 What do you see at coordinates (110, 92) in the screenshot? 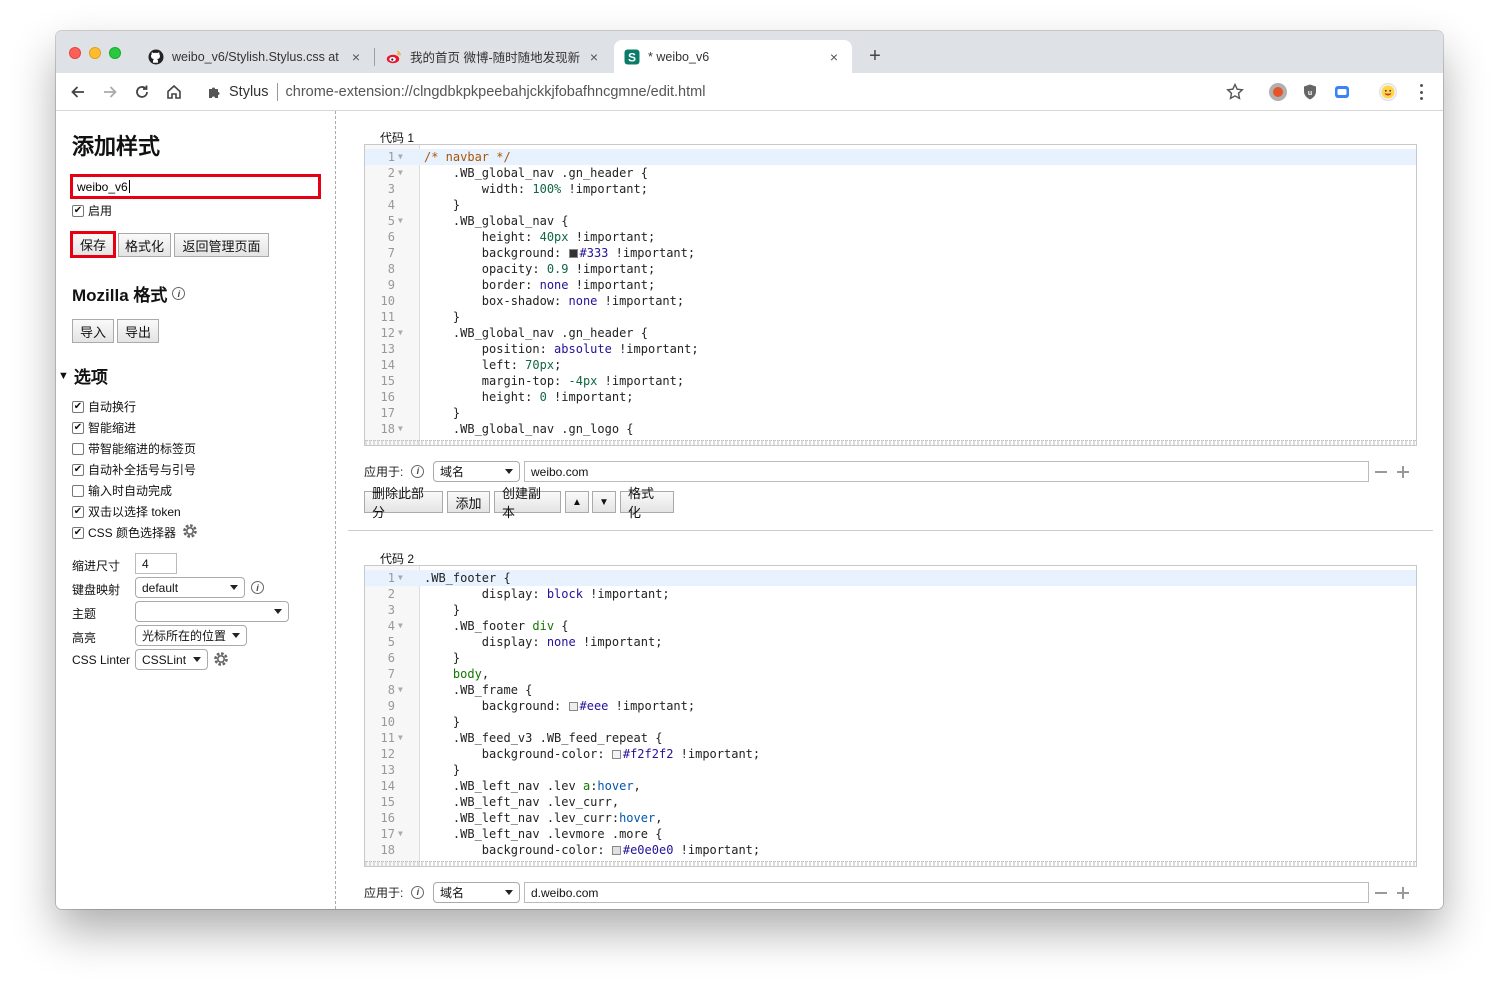
I see `forward-icon` at bounding box center [110, 92].